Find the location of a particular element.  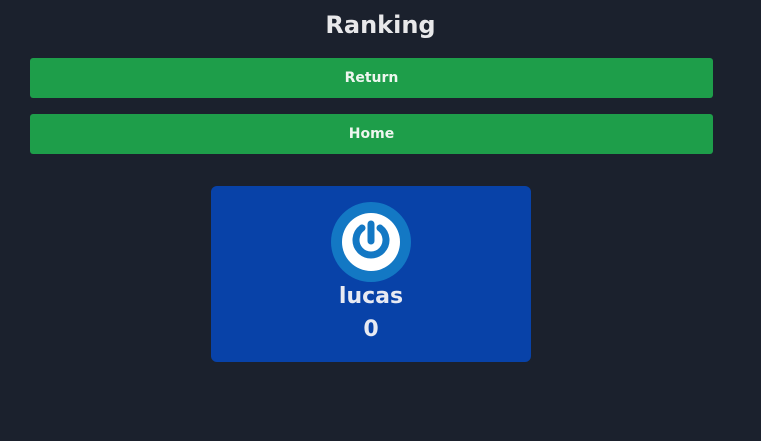

power-icon is located at coordinates (371, 242).